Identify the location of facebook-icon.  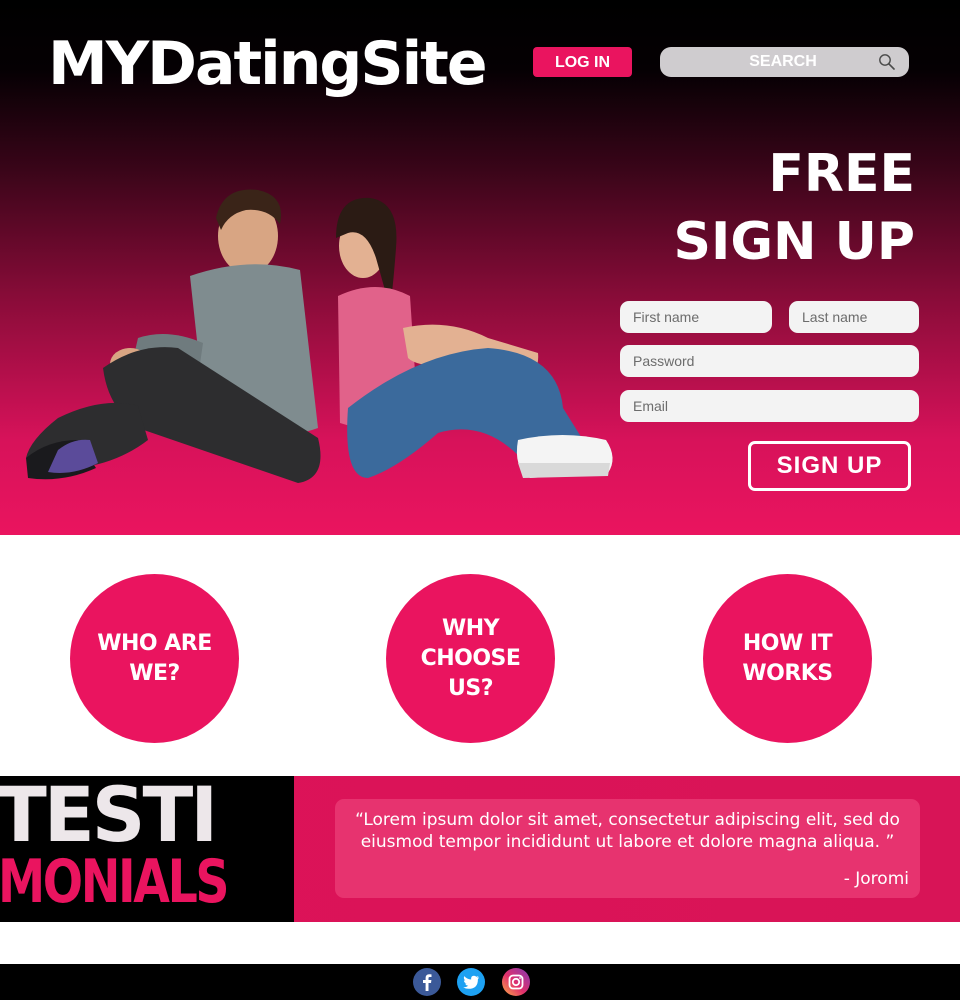
(427, 982).